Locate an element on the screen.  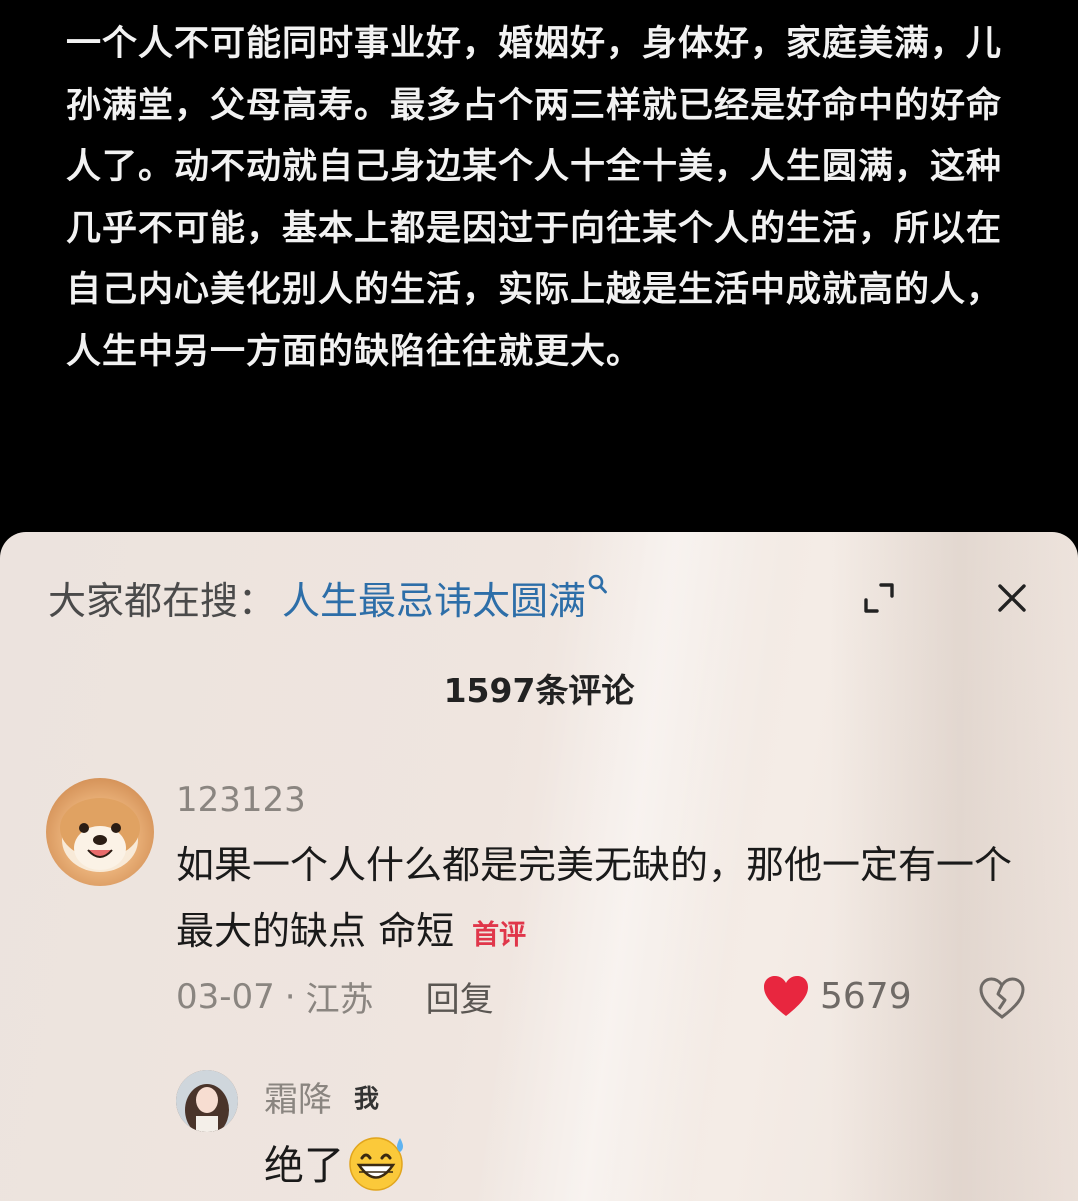
reply-username: 霜降 is located at coordinates (298, 1096).